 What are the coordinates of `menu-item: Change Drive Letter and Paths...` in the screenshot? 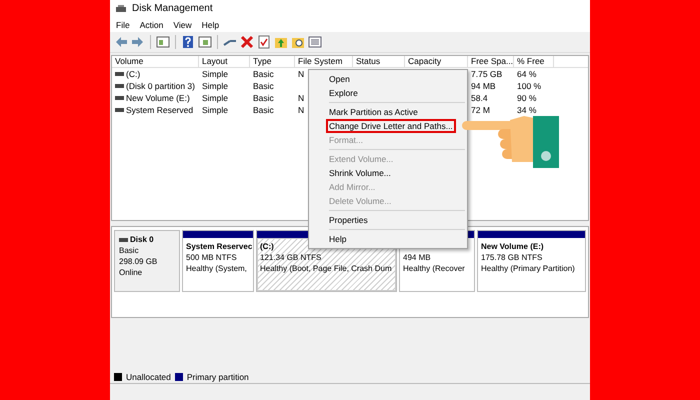 It's located at (391, 126).